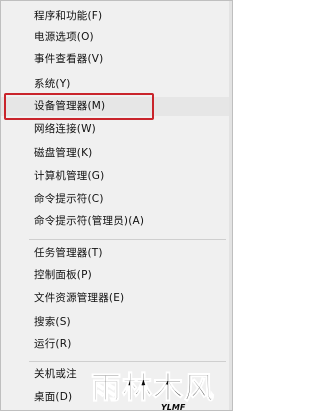  Describe the element at coordinates (116, 298) in the screenshot. I see `menu-item-file-explorer: 文件资源管理器(E)` at that location.